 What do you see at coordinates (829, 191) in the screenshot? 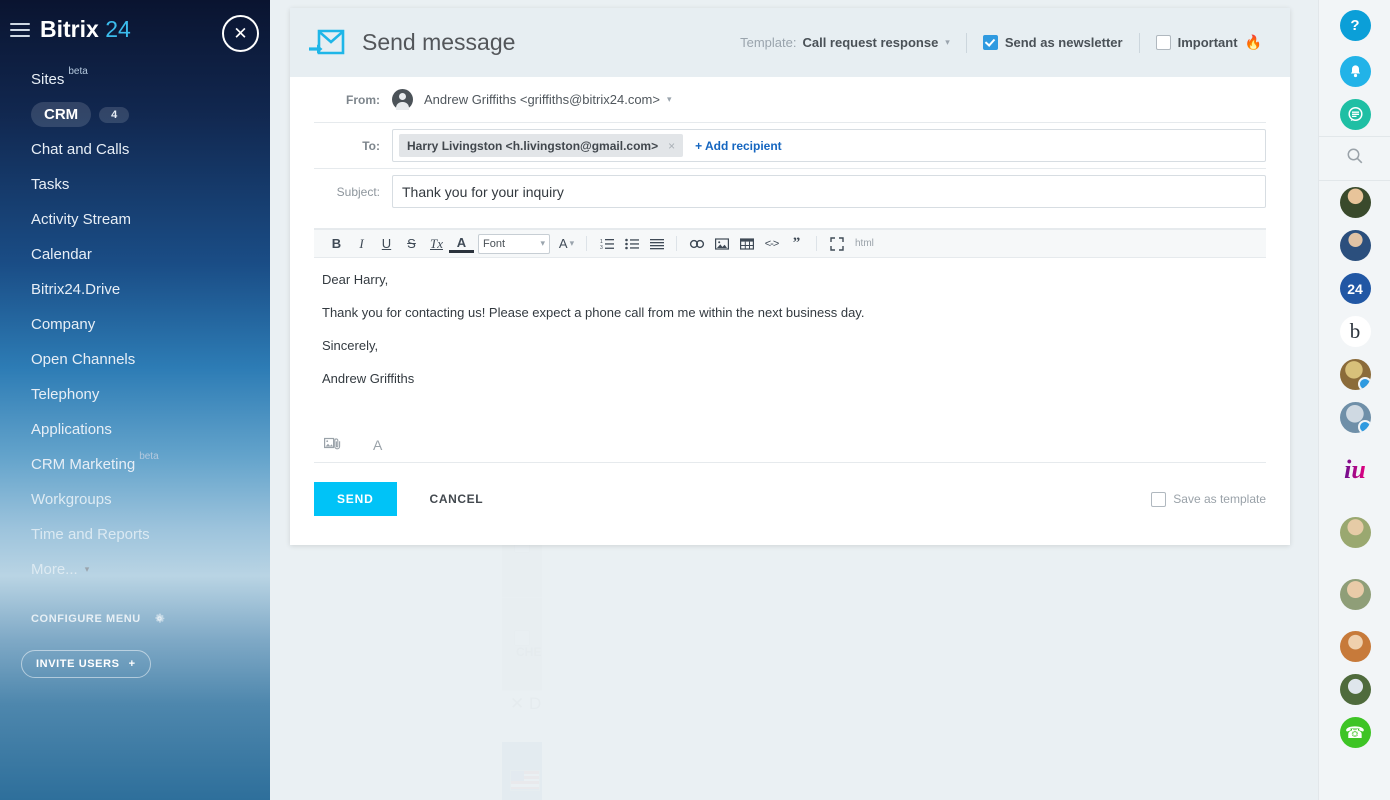
I see `subject-input: Thank you for your inquiry` at bounding box center [829, 191].